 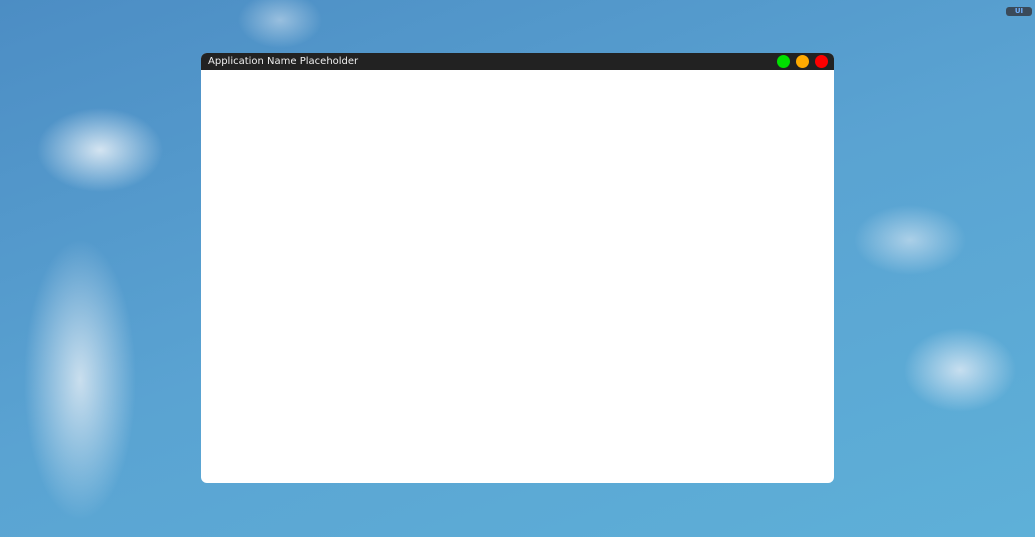 What do you see at coordinates (783, 61) in the screenshot?
I see `maximize-button` at bounding box center [783, 61].